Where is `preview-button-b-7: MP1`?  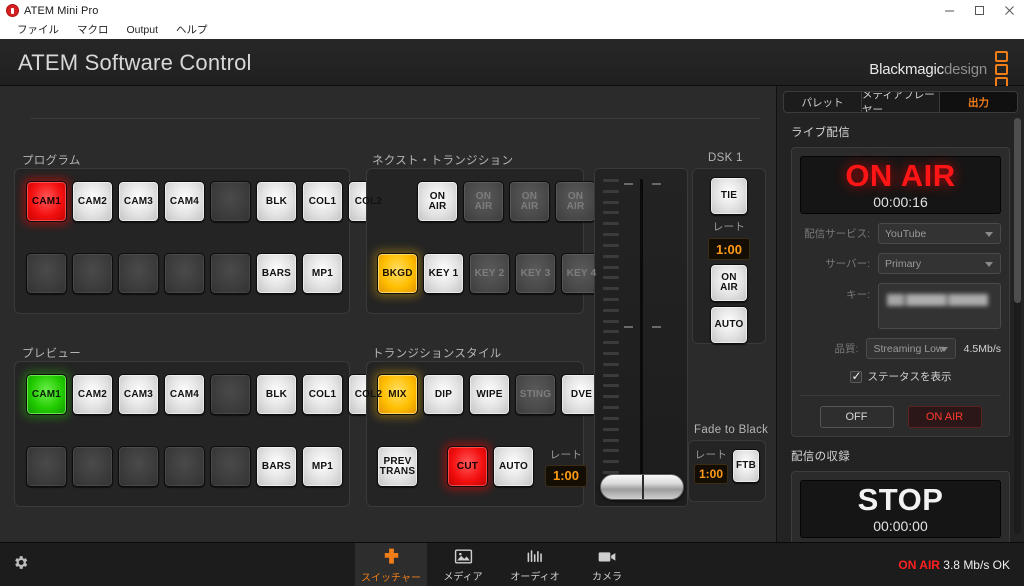 preview-button-b-7: MP1 is located at coordinates (322, 466).